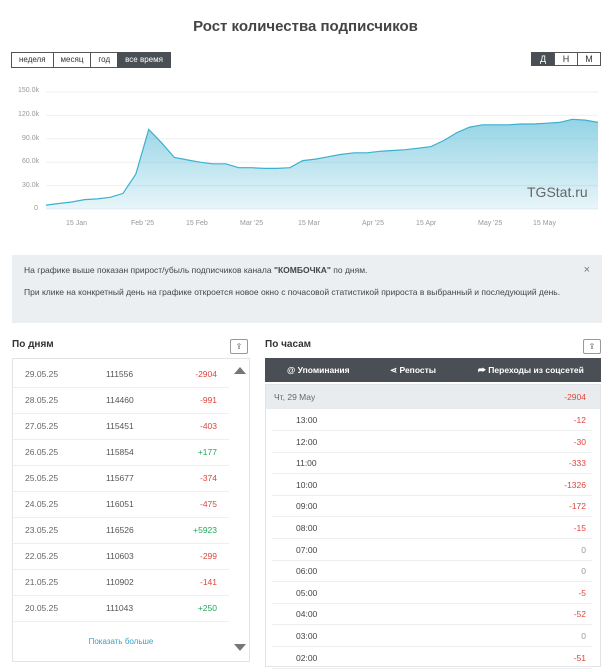 Image resolution: width=611 pixels, height=669 pixels. I want to click on table-row: 27.05.25 115451 -403, so click(121, 426).